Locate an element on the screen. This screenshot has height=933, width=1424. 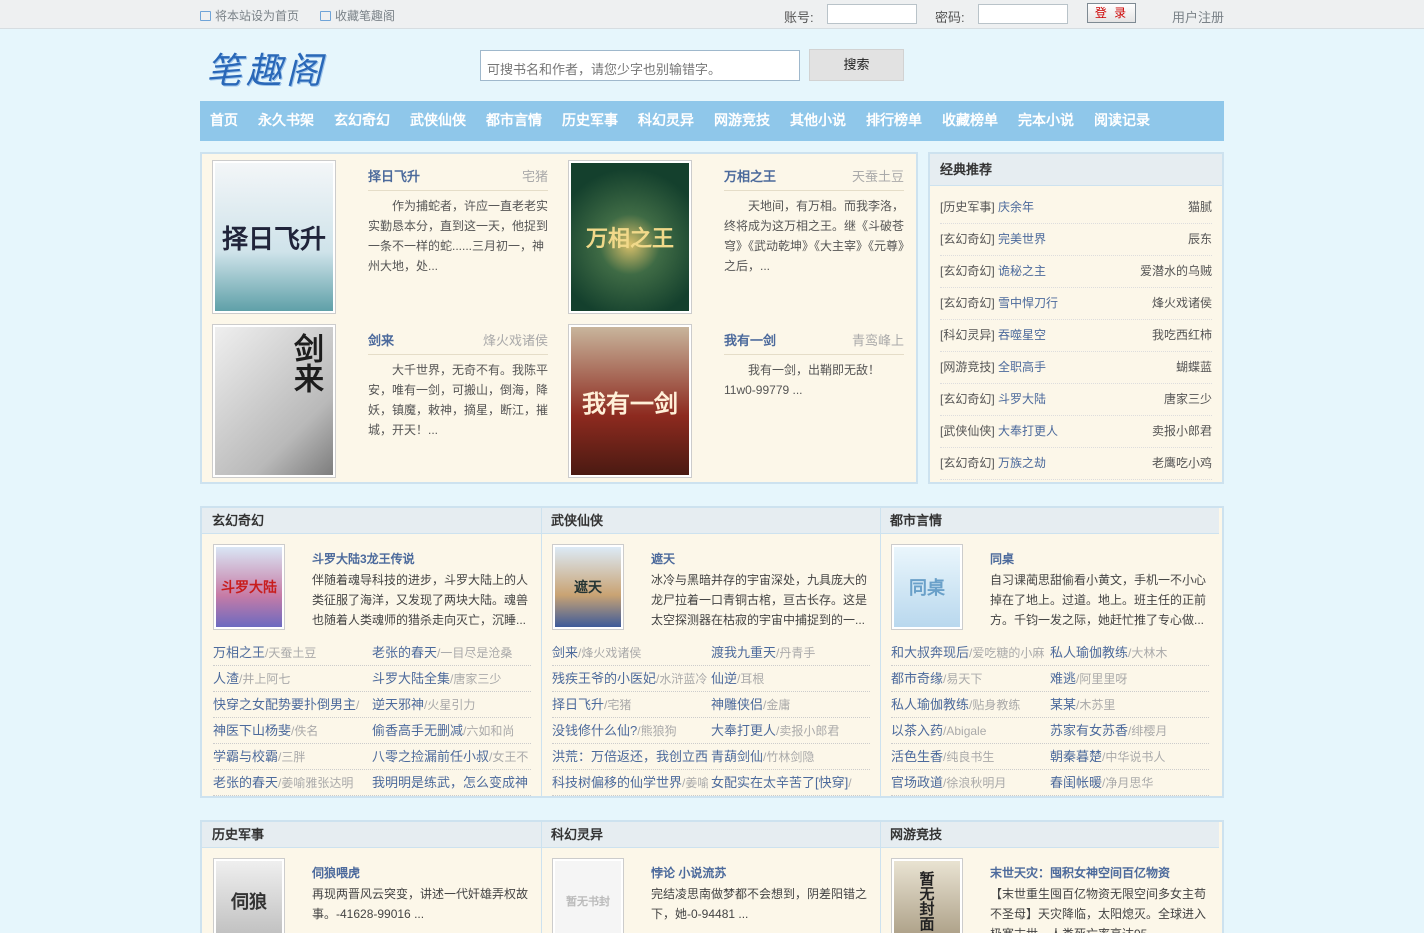
list-book-name: 人渣 is located at coordinates (226, 678).